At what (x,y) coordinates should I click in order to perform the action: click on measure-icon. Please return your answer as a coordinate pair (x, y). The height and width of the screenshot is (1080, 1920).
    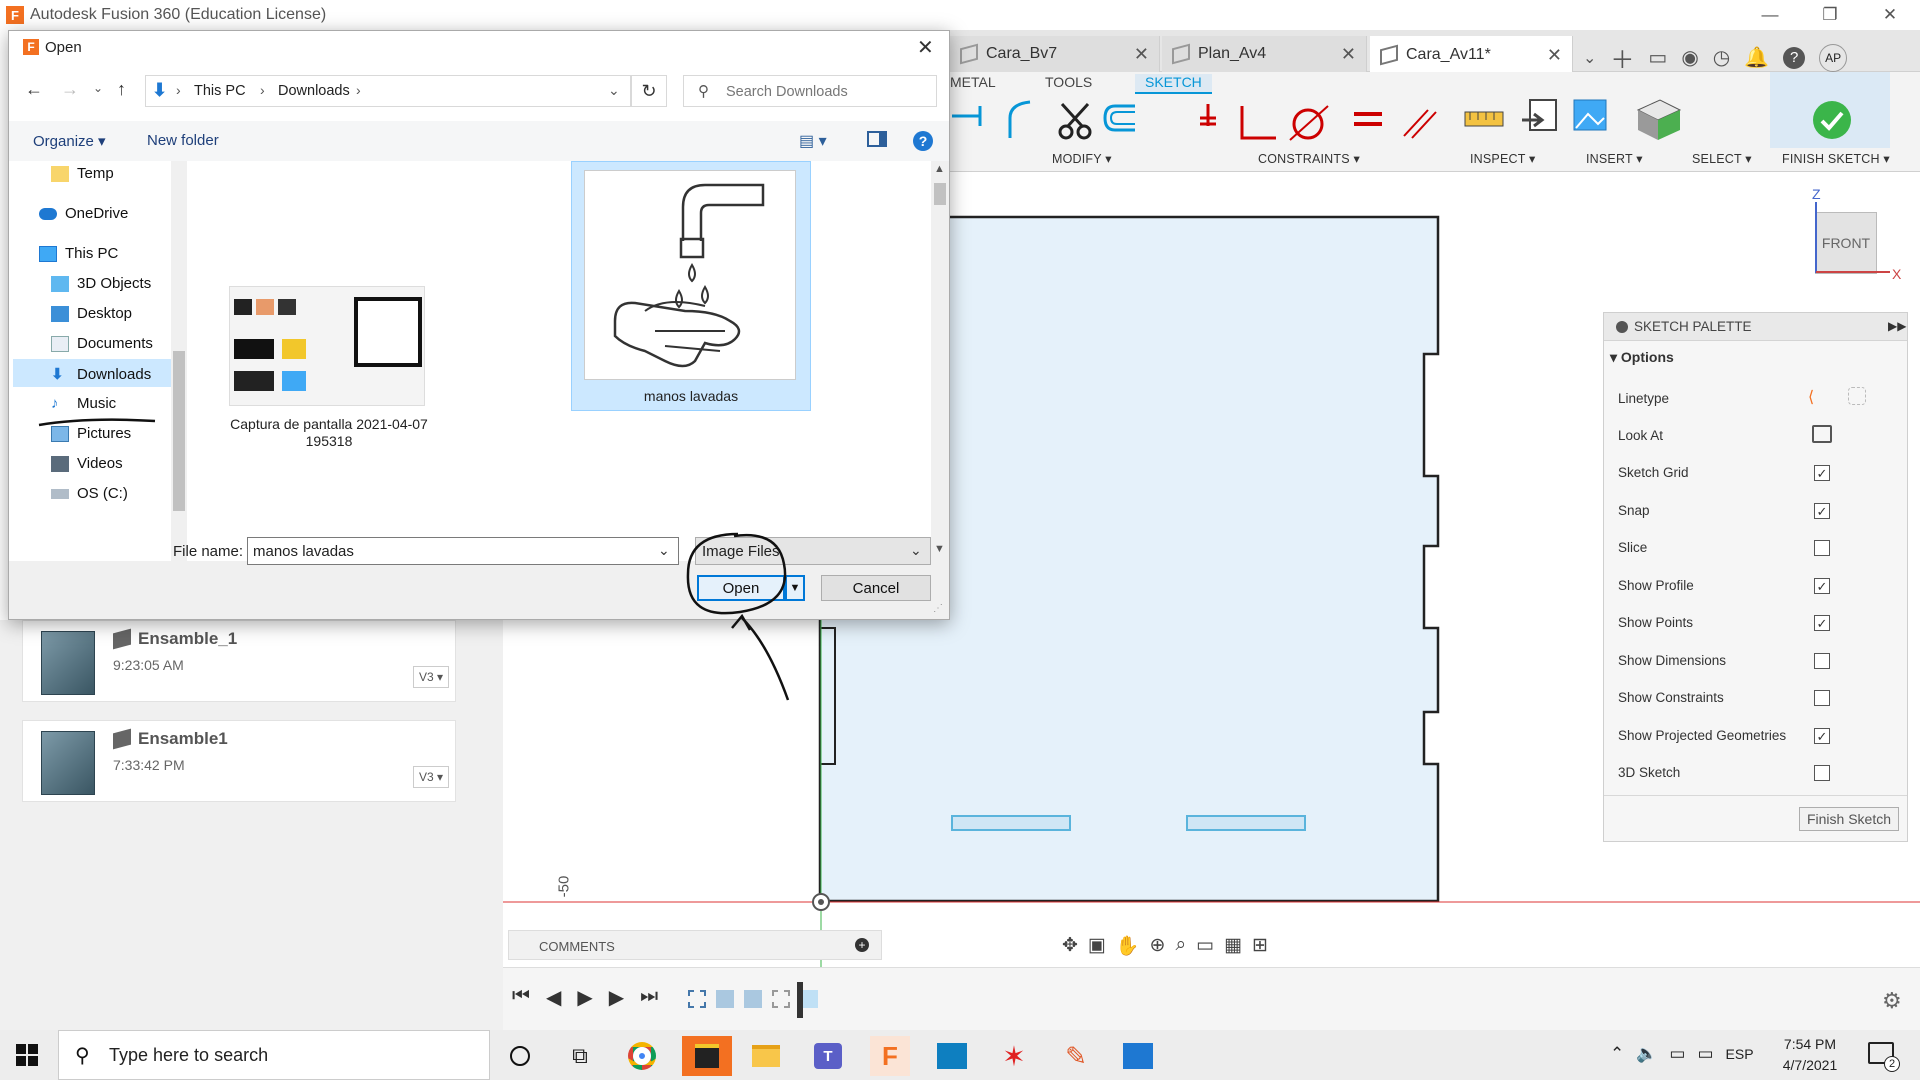
    Looking at the image, I should click on (1484, 119).